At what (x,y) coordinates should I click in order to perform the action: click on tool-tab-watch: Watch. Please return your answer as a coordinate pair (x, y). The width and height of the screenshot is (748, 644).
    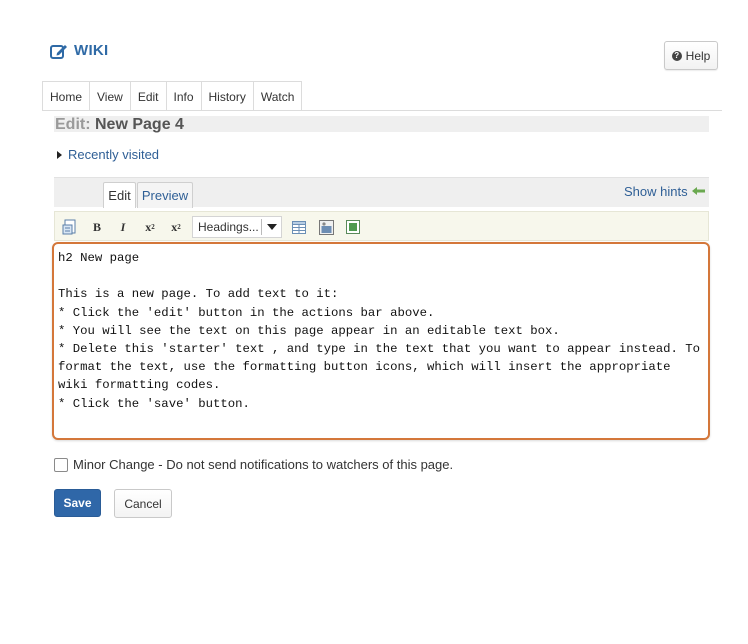
    Looking at the image, I should click on (277, 96).